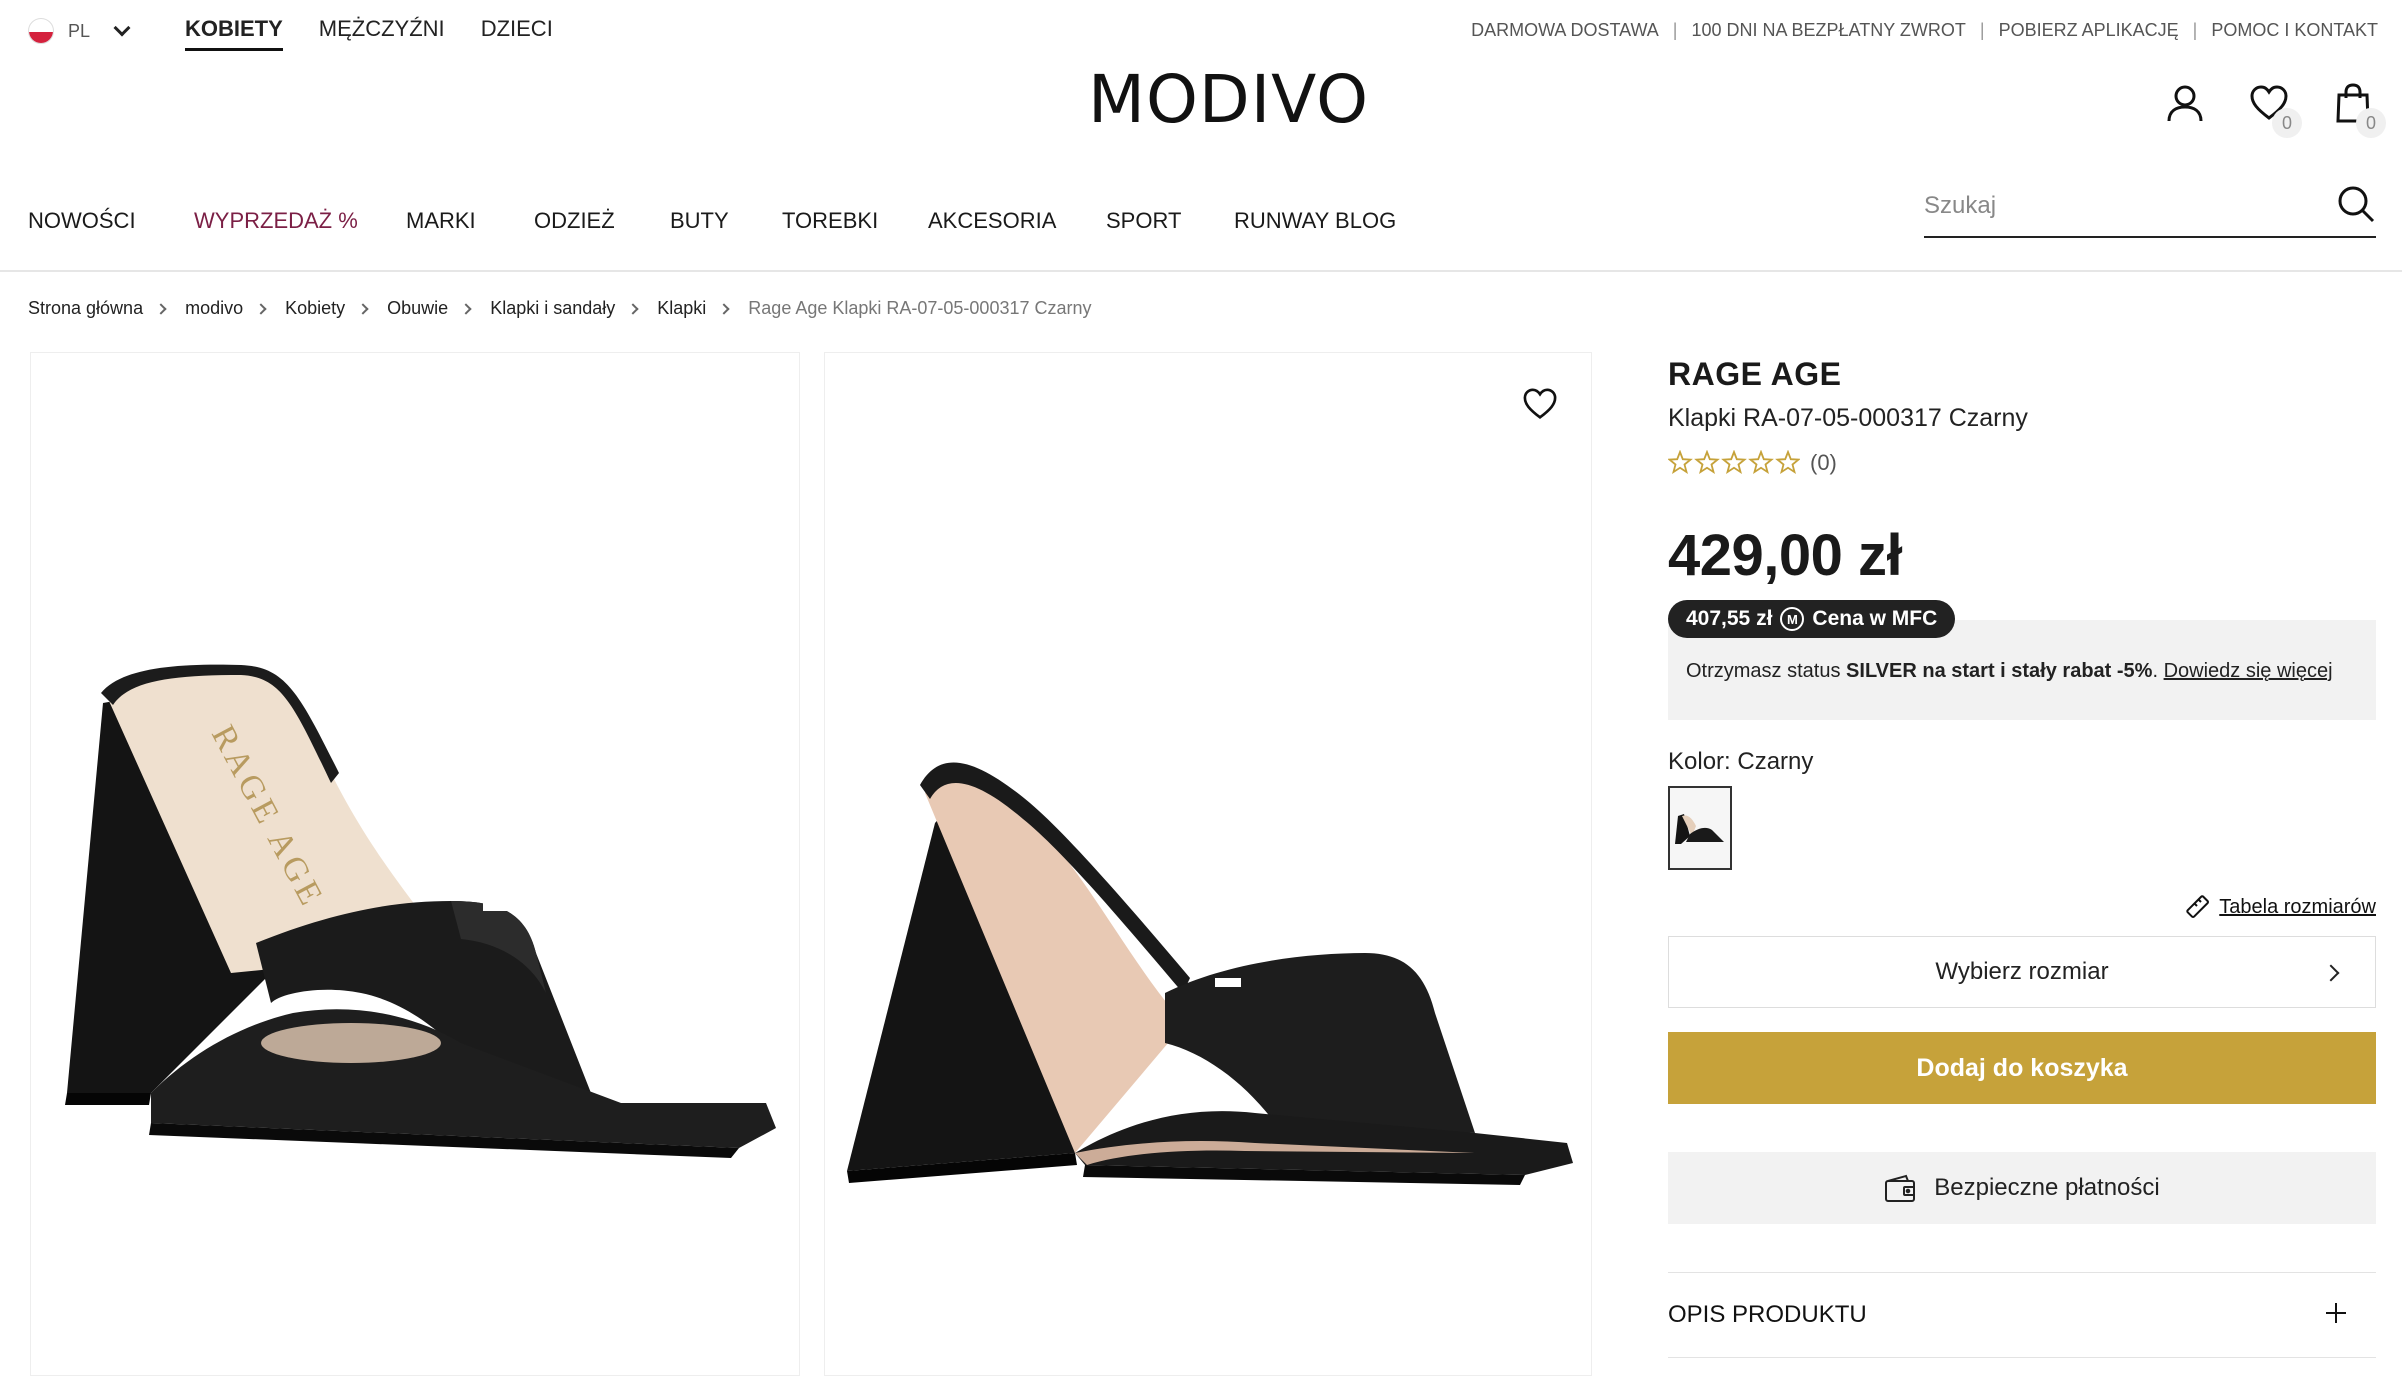 This screenshot has width=2402, height=1392. What do you see at coordinates (420, 911) in the screenshot?
I see `sandal-image: RAGE AGE` at bounding box center [420, 911].